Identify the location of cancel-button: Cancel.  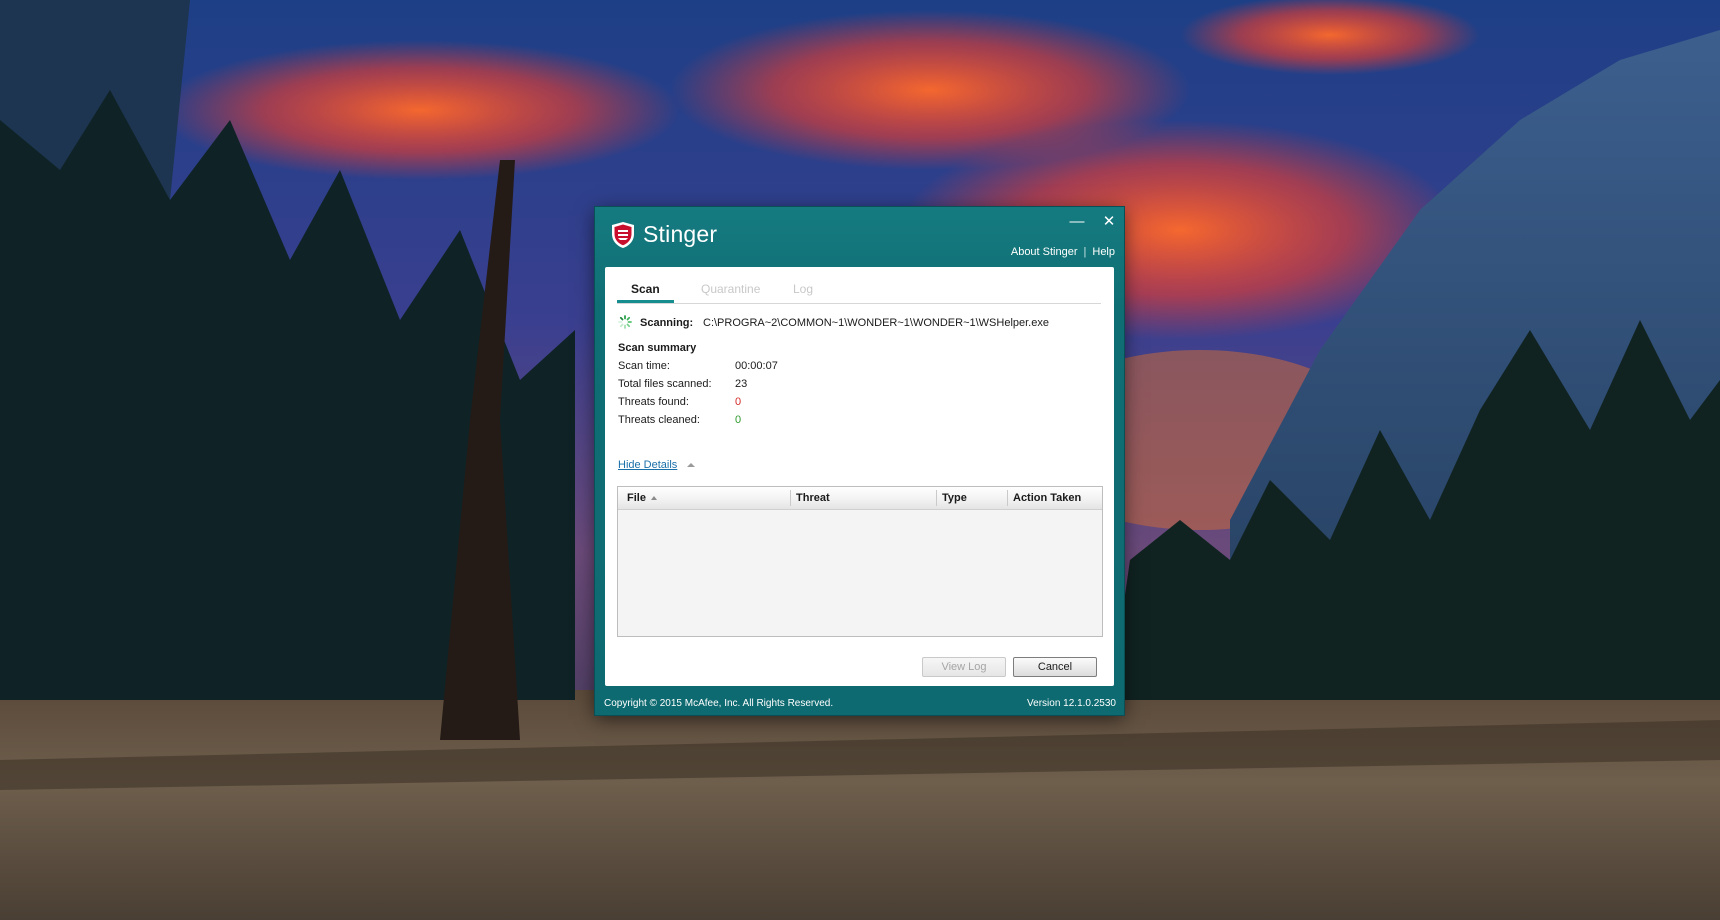
(1055, 667).